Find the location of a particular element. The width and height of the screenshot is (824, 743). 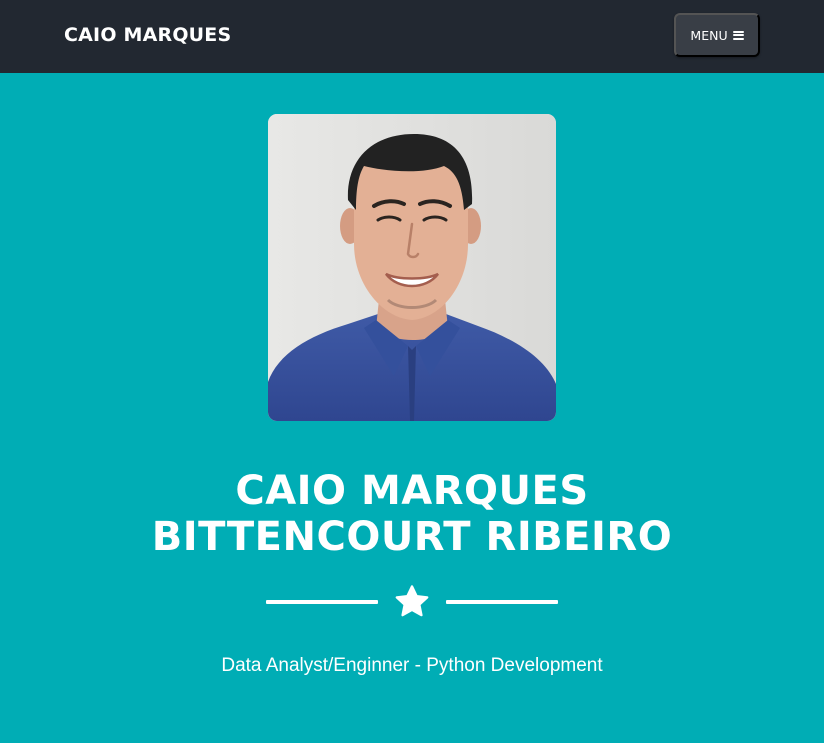

page-title: CAIO MARQUES BITTENCOURT RIBEIRO is located at coordinates (412, 514).